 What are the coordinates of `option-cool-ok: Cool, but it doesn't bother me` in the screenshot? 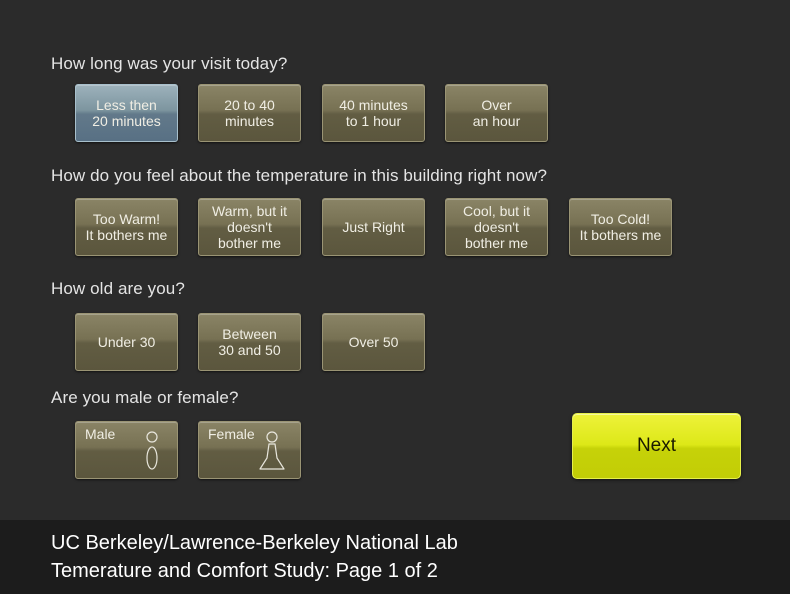 It's located at (496, 227).